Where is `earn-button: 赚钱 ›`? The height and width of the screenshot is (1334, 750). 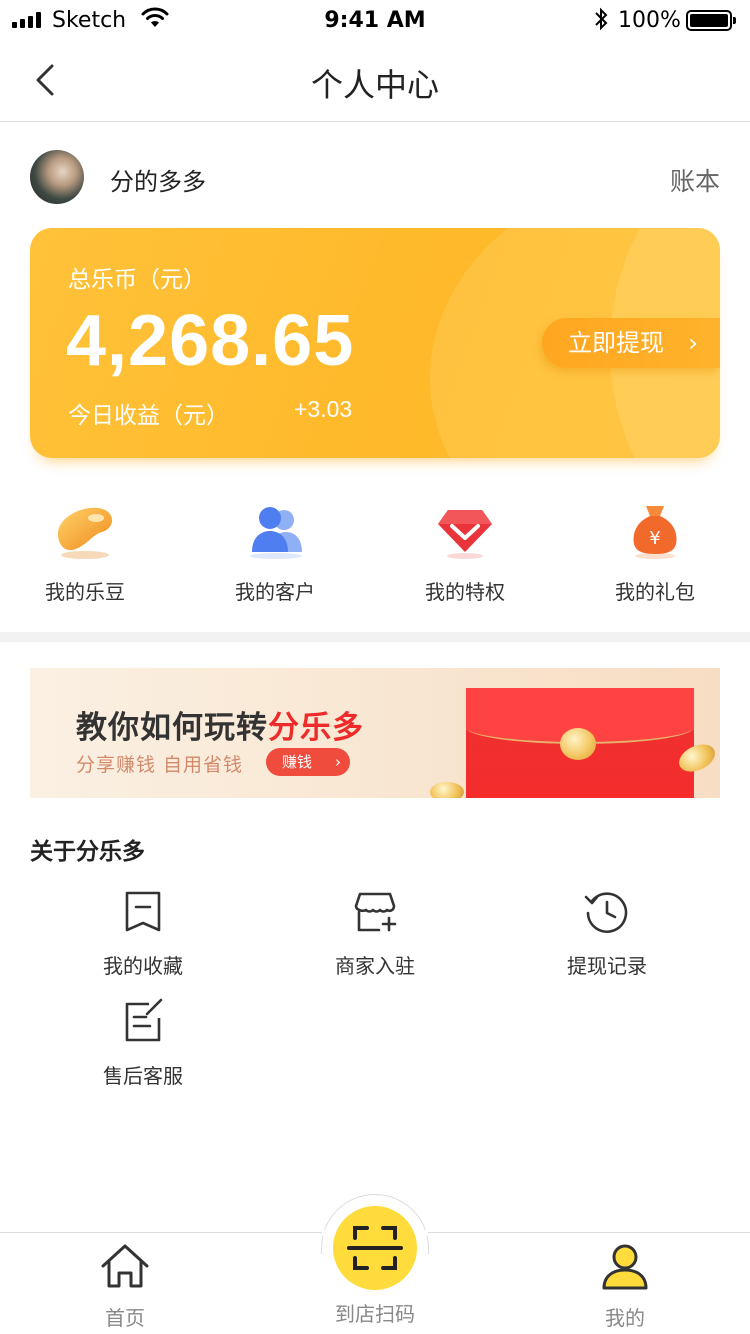 earn-button: 赚钱 › is located at coordinates (308, 762).